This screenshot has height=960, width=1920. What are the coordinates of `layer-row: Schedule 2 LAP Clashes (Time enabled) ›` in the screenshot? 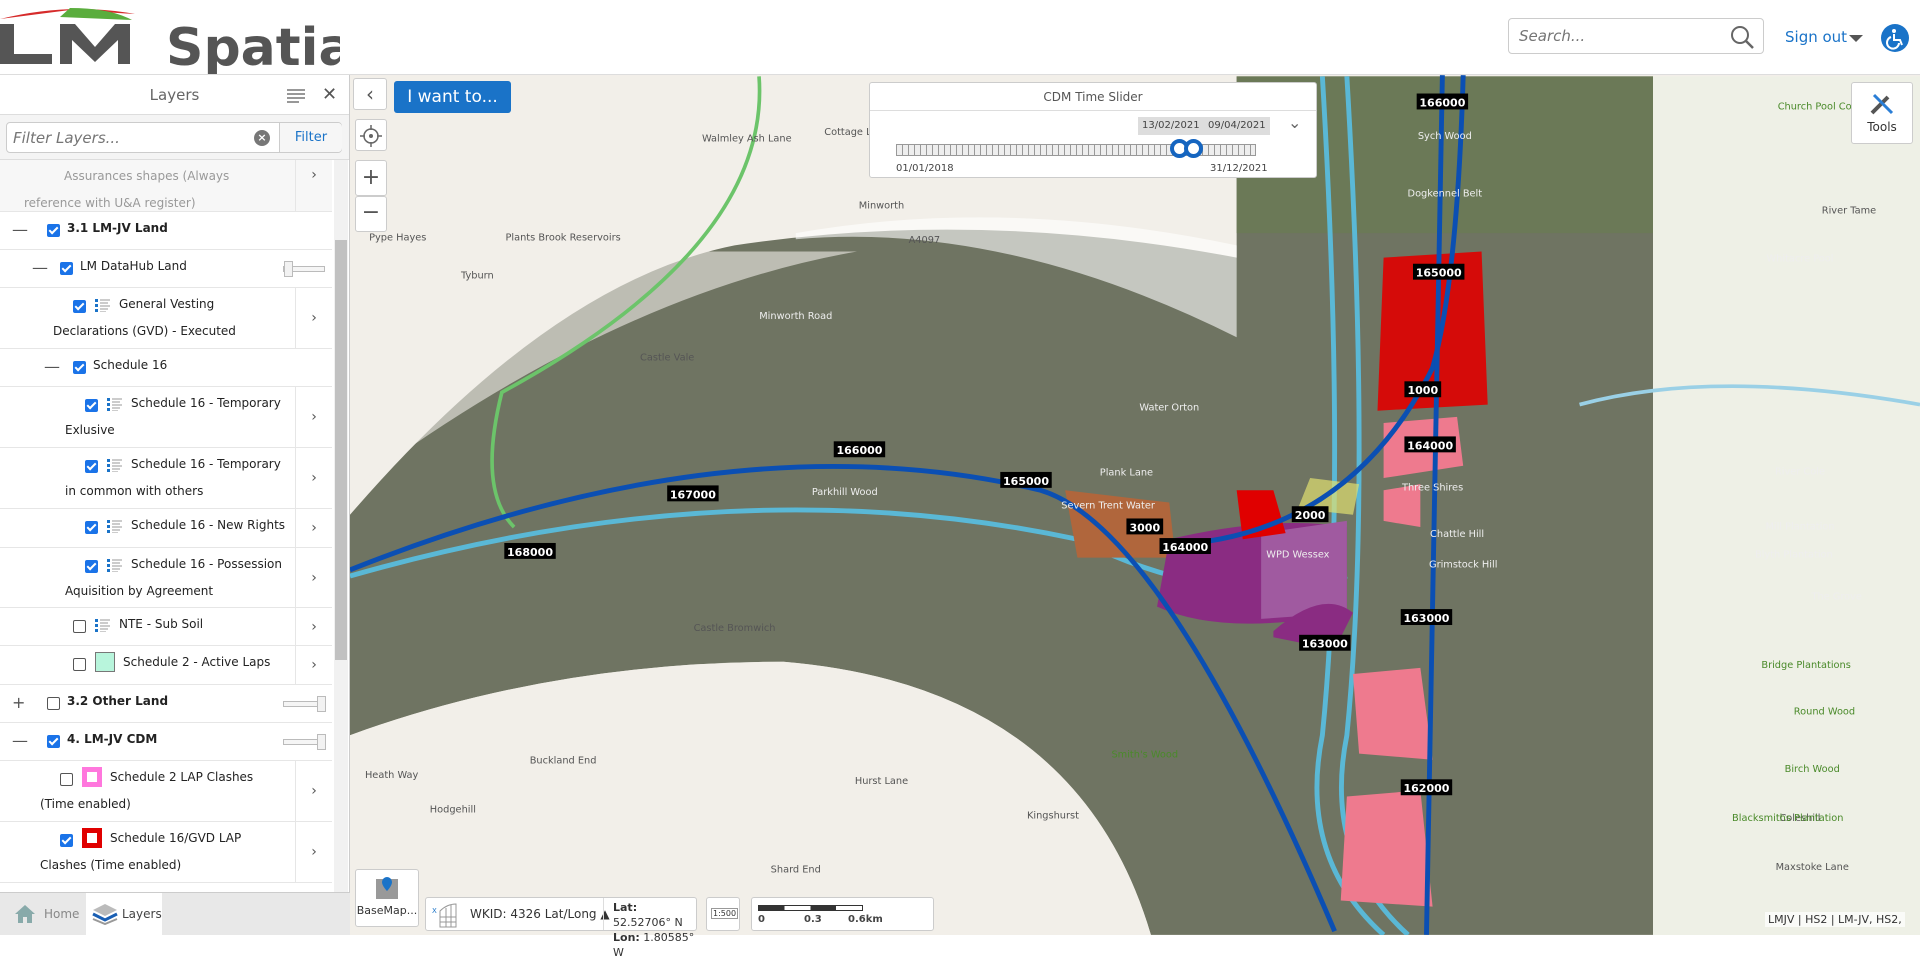 It's located at (166, 791).